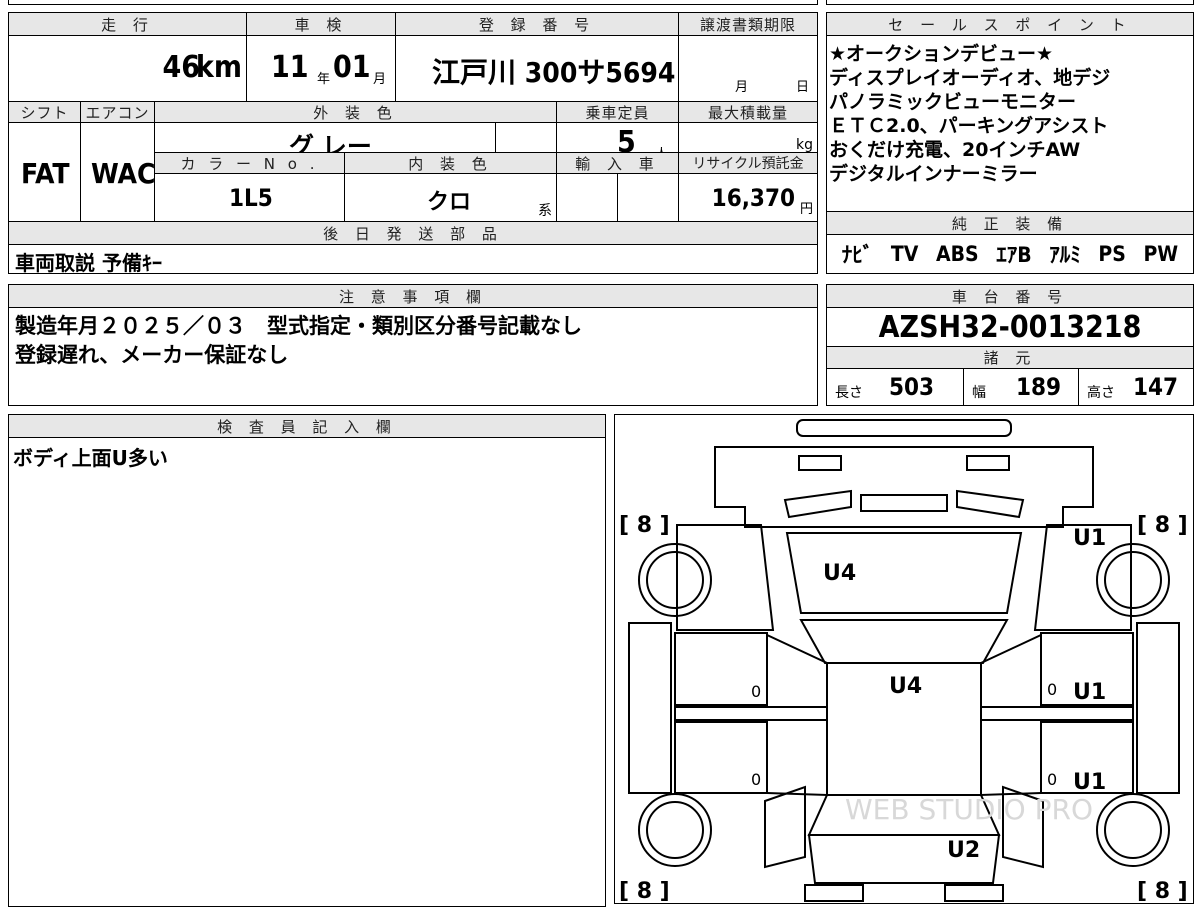 The height and width of the screenshot is (907, 1200). Describe the element at coordinates (1162, 891) in the screenshot. I see `tire-label-rear-right: [ 8 ]` at that location.